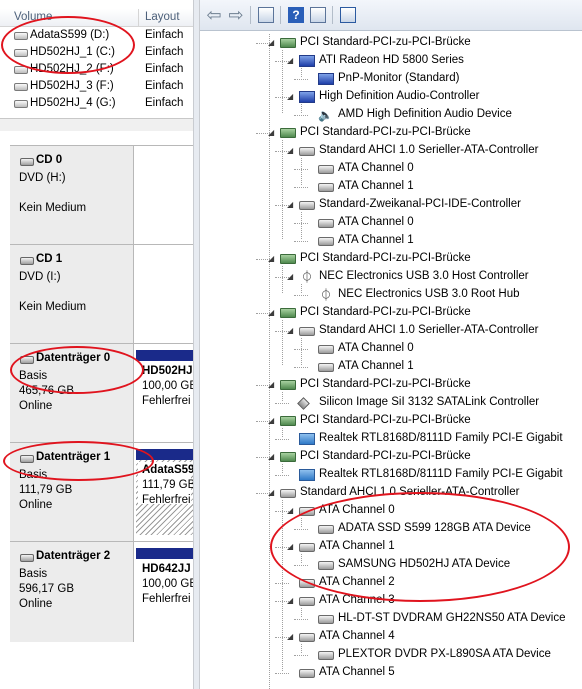 The width and height of the screenshot is (582, 689). What do you see at coordinates (325, 115) in the screenshot?
I see `speaker-icon: 🔈` at bounding box center [325, 115].